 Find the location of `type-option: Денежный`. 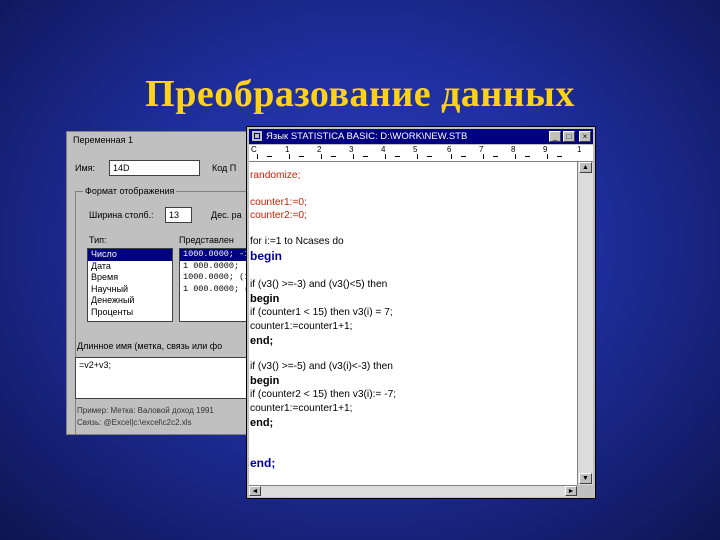

type-option: Денежный is located at coordinates (130, 301).